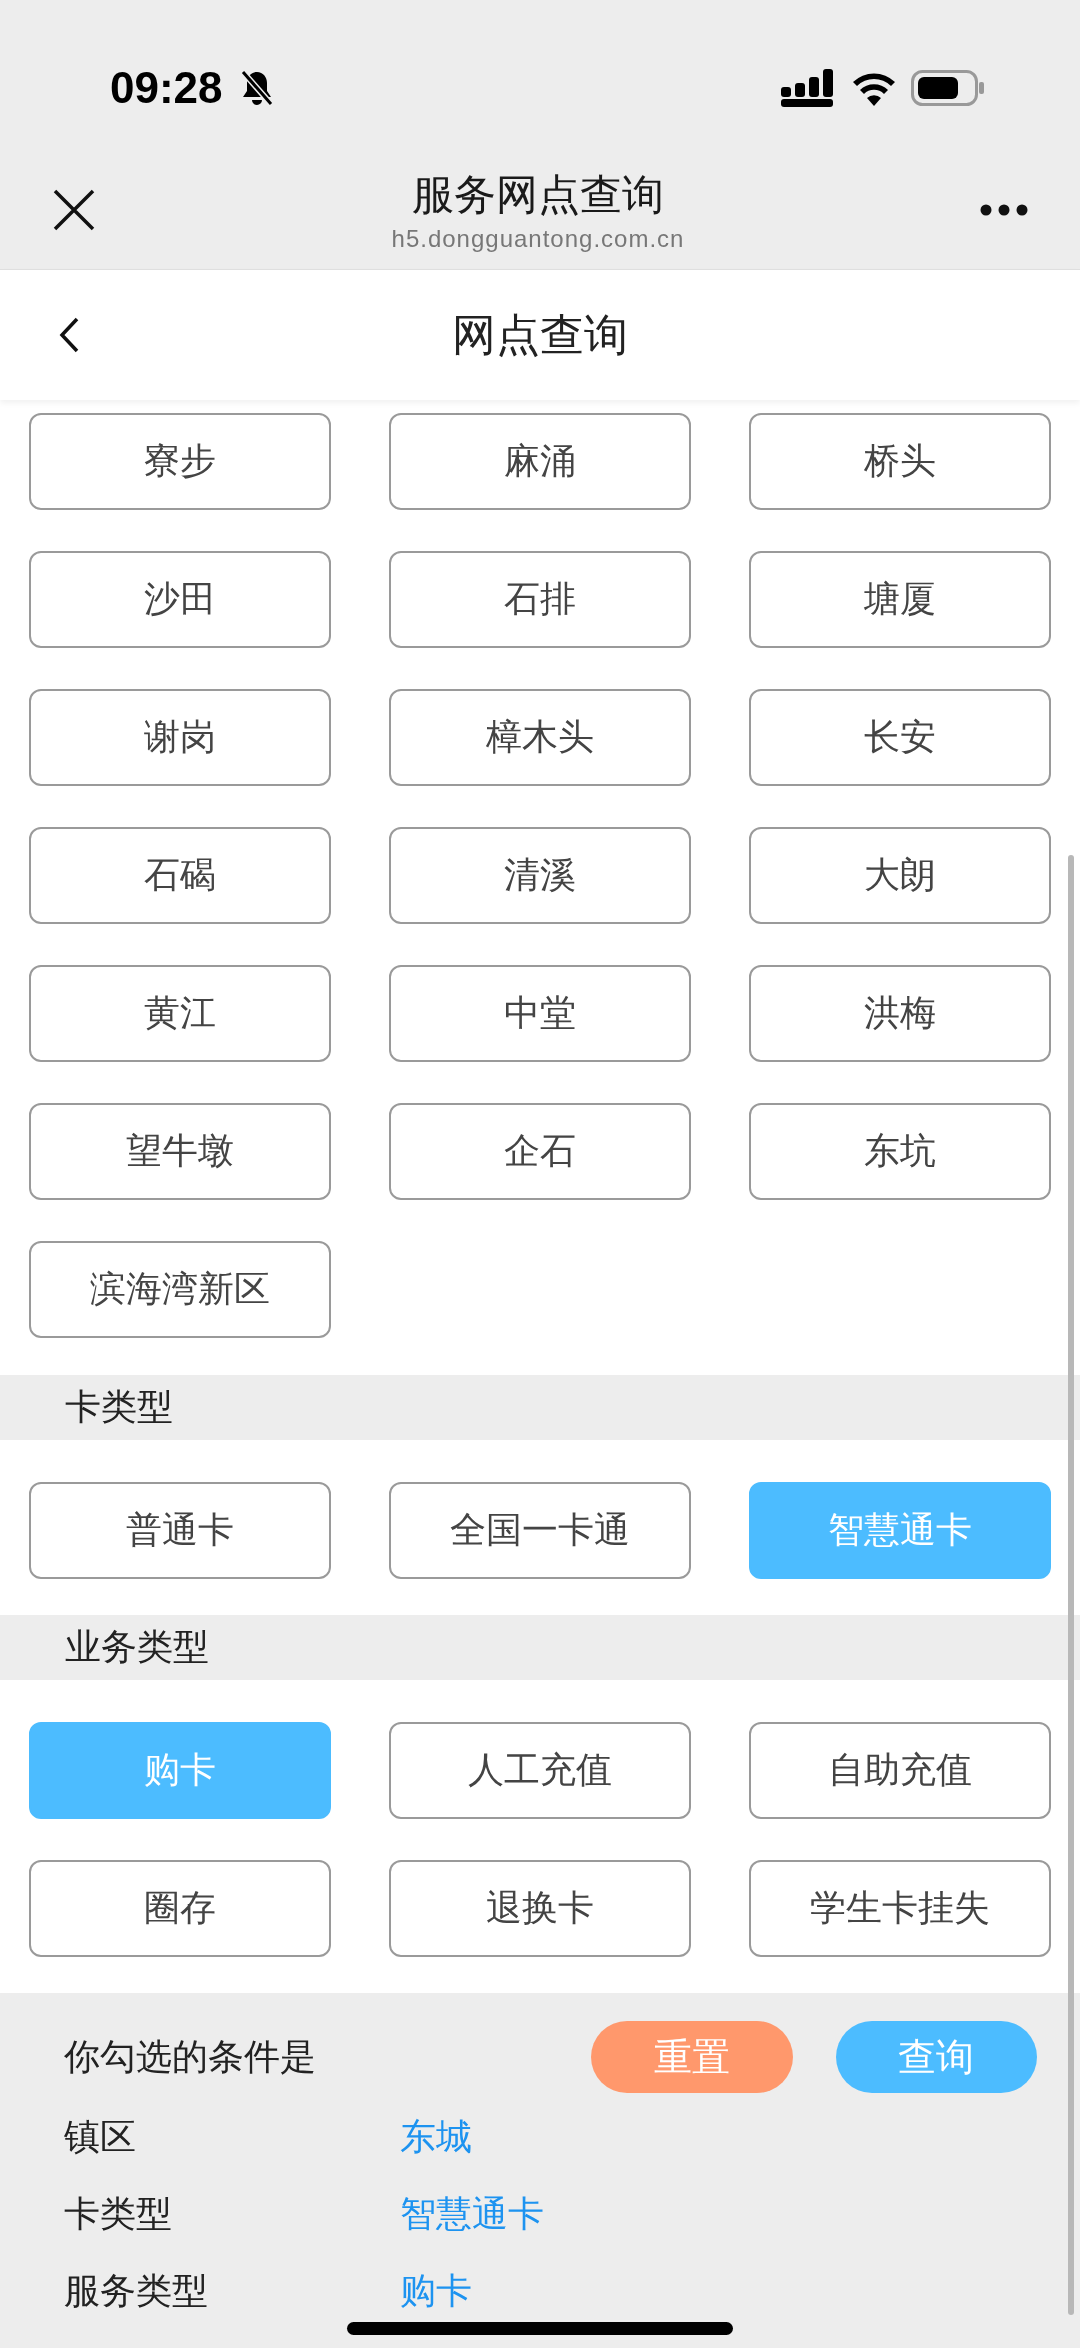 Image resolution: width=1080 pixels, height=2348 pixels. I want to click on option-button: 沙田, so click(180, 599).